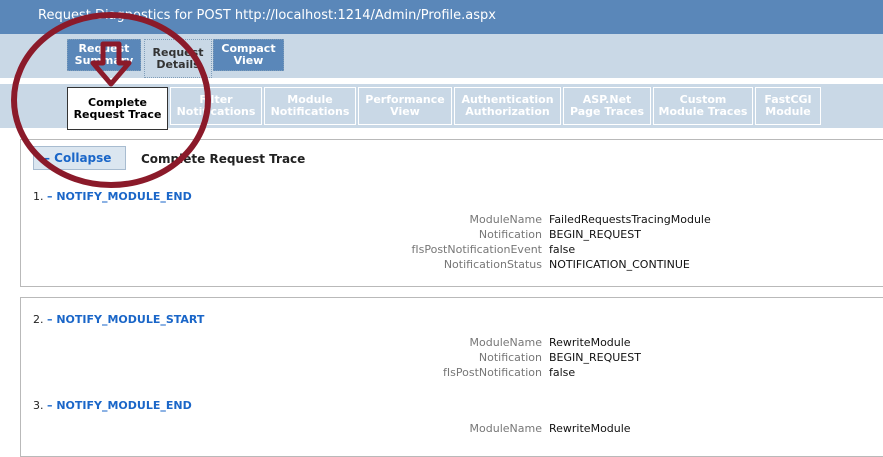 The height and width of the screenshot is (457, 883). What do you see at coordinates (178, 64) in the screenshot?
I see `tab-label: Details` at bounding box center [178, 64].